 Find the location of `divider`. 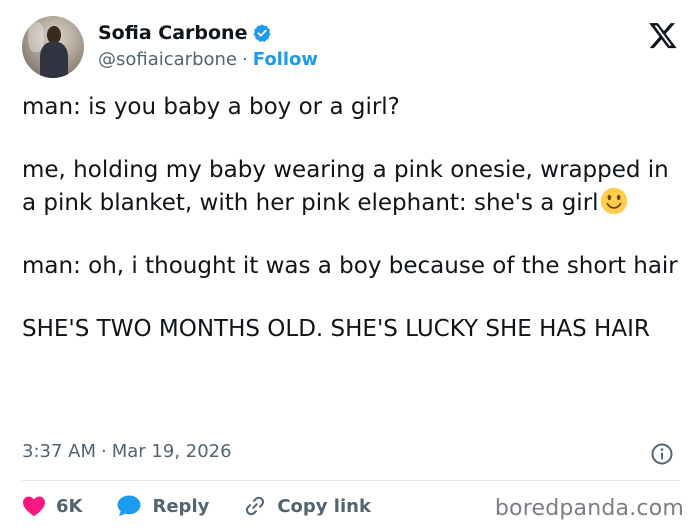

divider is located at coordinates (351, 480).